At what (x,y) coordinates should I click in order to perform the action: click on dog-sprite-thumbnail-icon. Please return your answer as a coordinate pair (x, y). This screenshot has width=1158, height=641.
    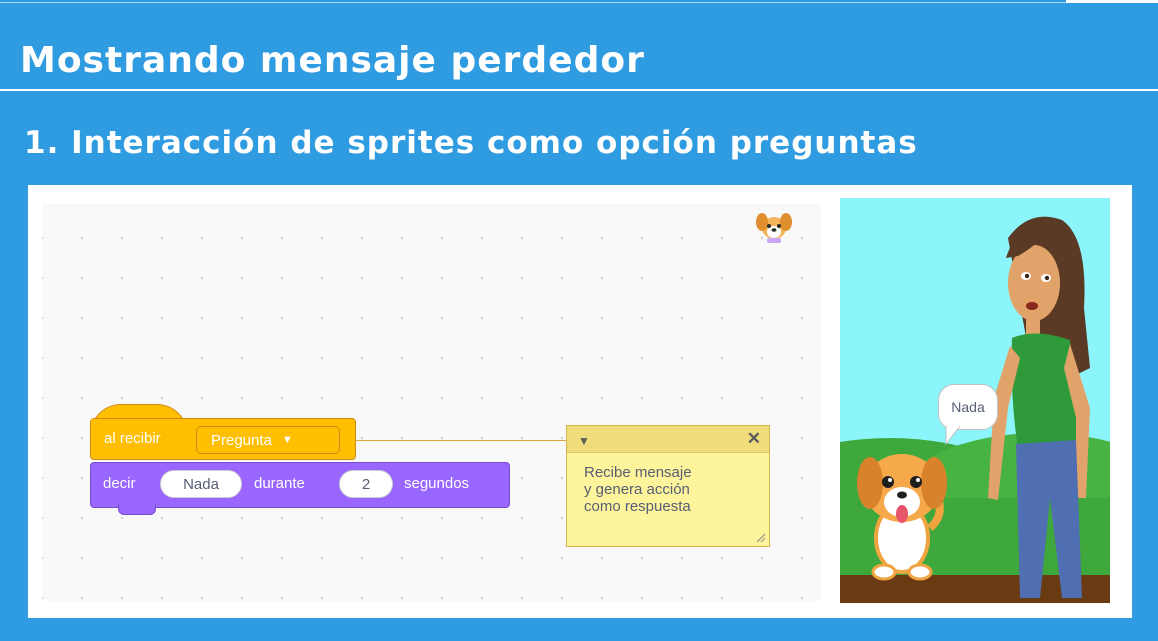
    Looking at the image, I should click on (774, 226).